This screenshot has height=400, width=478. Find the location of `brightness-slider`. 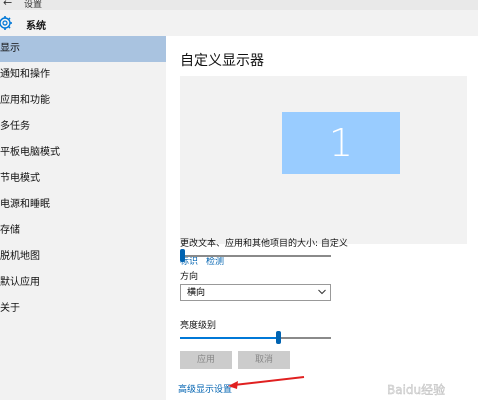

brightness-slider is located at coordinates (255, 337).